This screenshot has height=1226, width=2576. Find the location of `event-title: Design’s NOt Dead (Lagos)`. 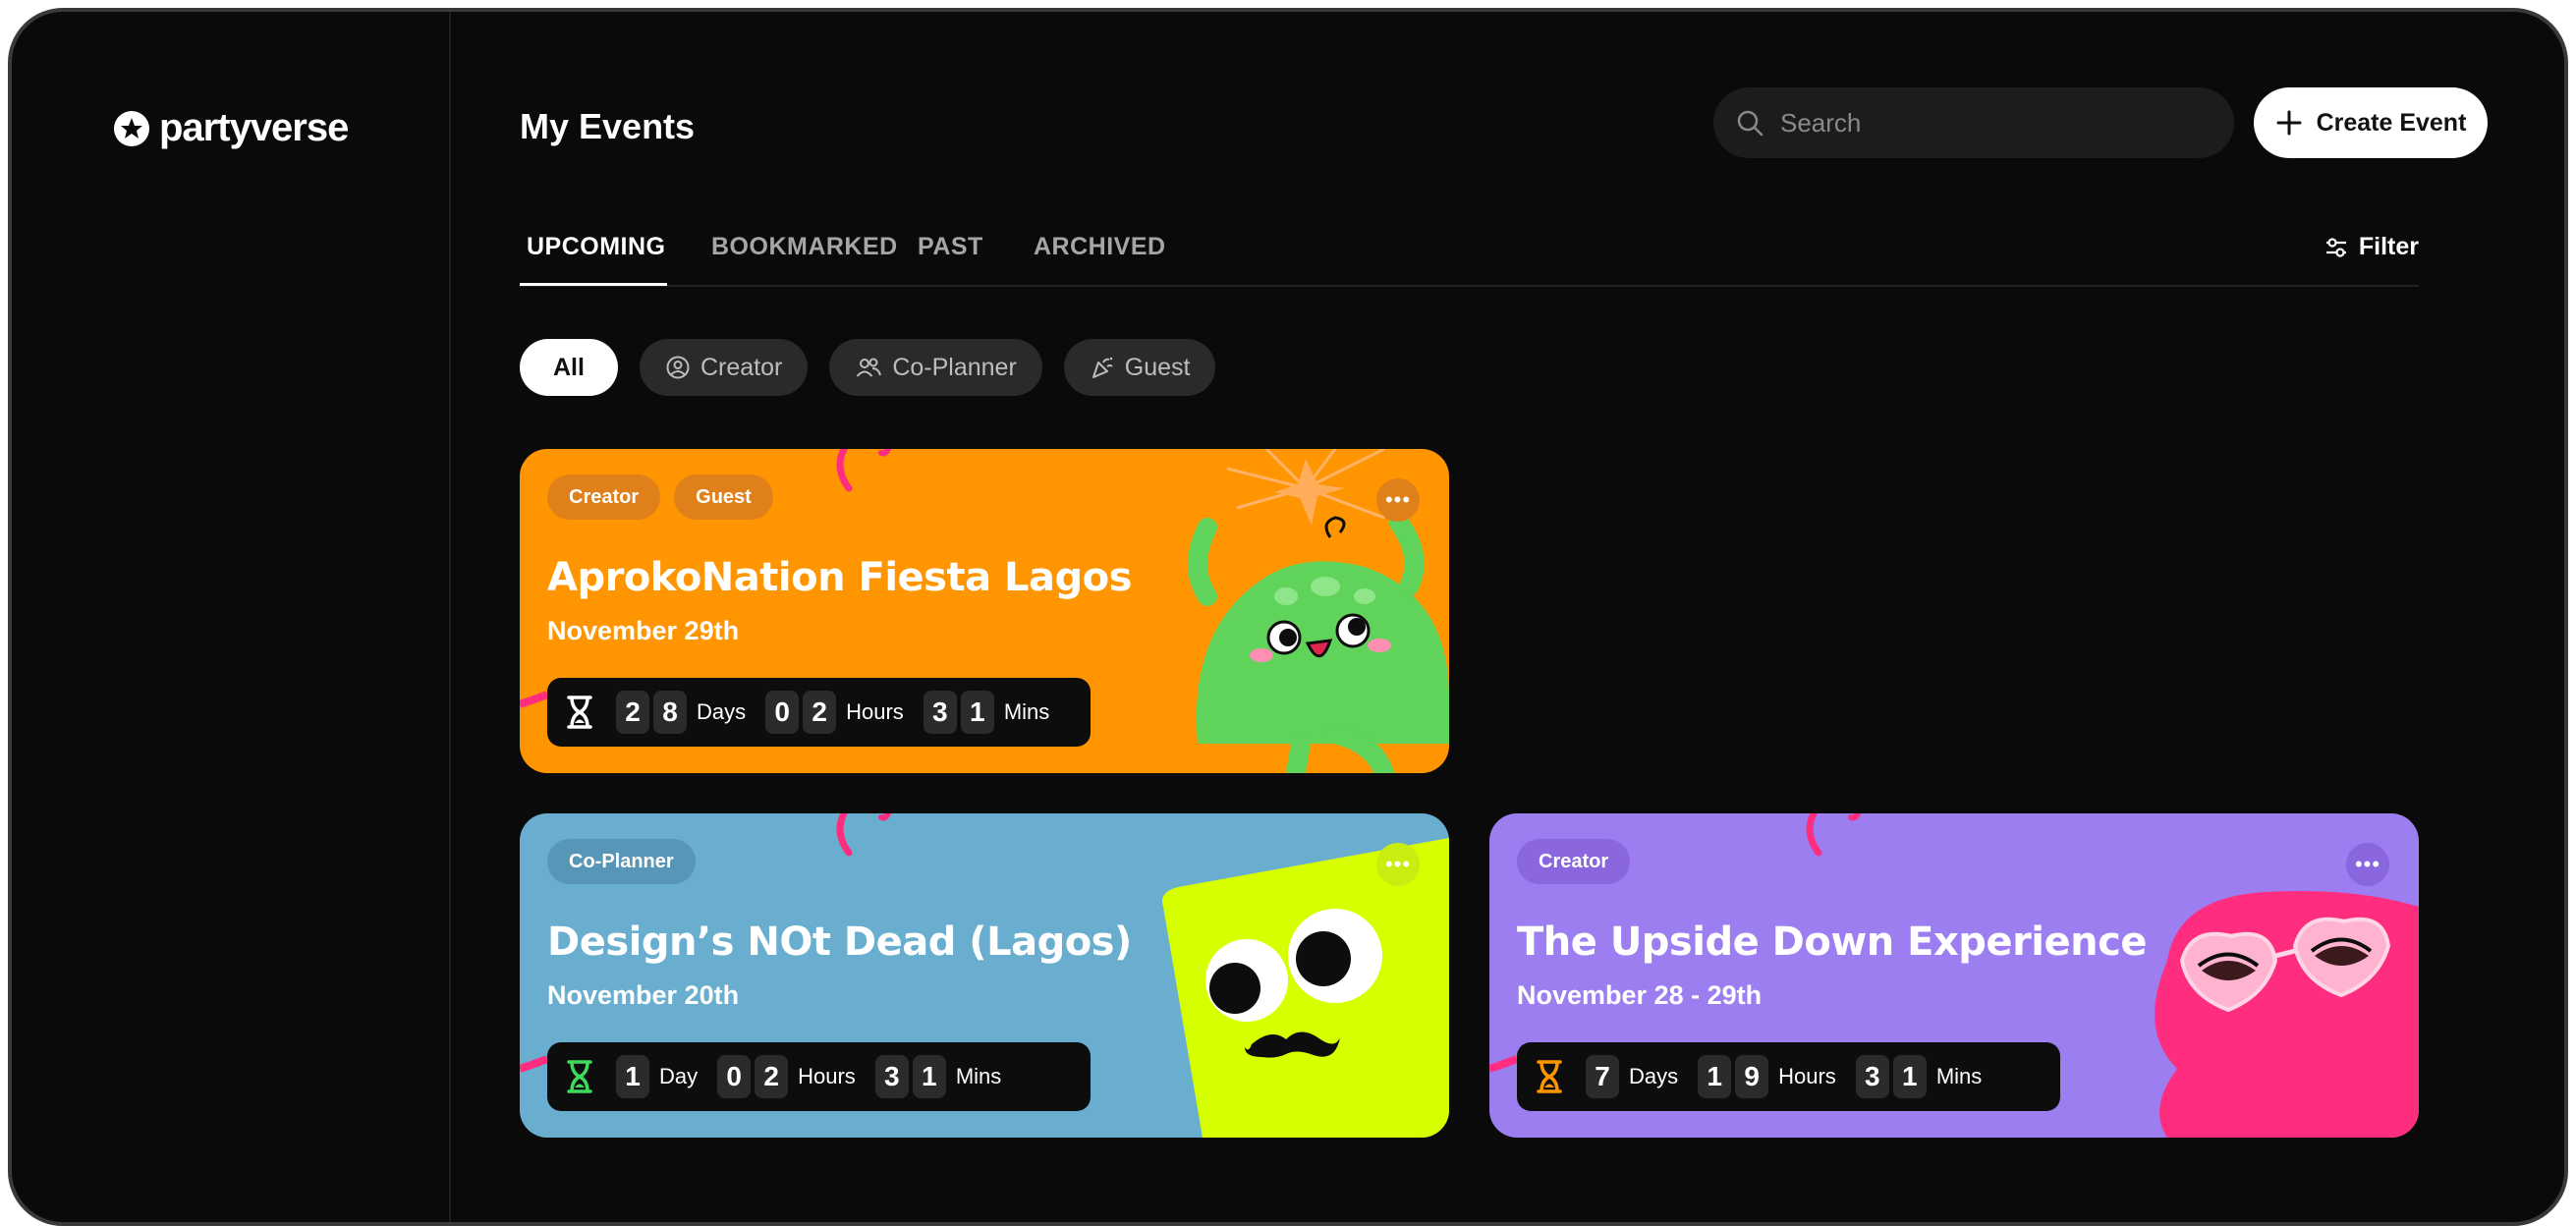

event-title: Design’s NOt Dead (Lagos) is located at coordinates (839, 942).